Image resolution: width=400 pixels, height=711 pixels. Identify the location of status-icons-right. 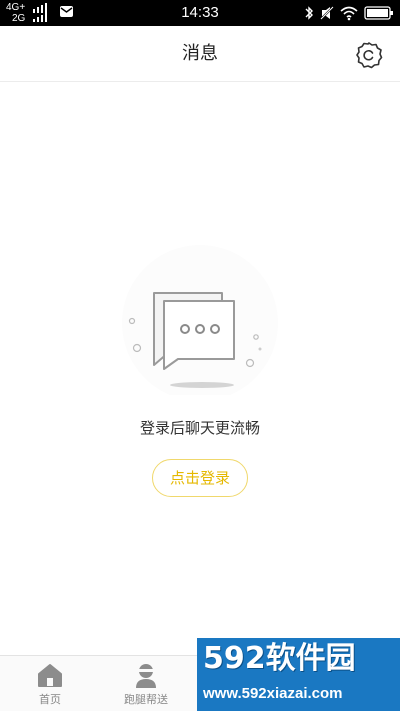
(349, 13).